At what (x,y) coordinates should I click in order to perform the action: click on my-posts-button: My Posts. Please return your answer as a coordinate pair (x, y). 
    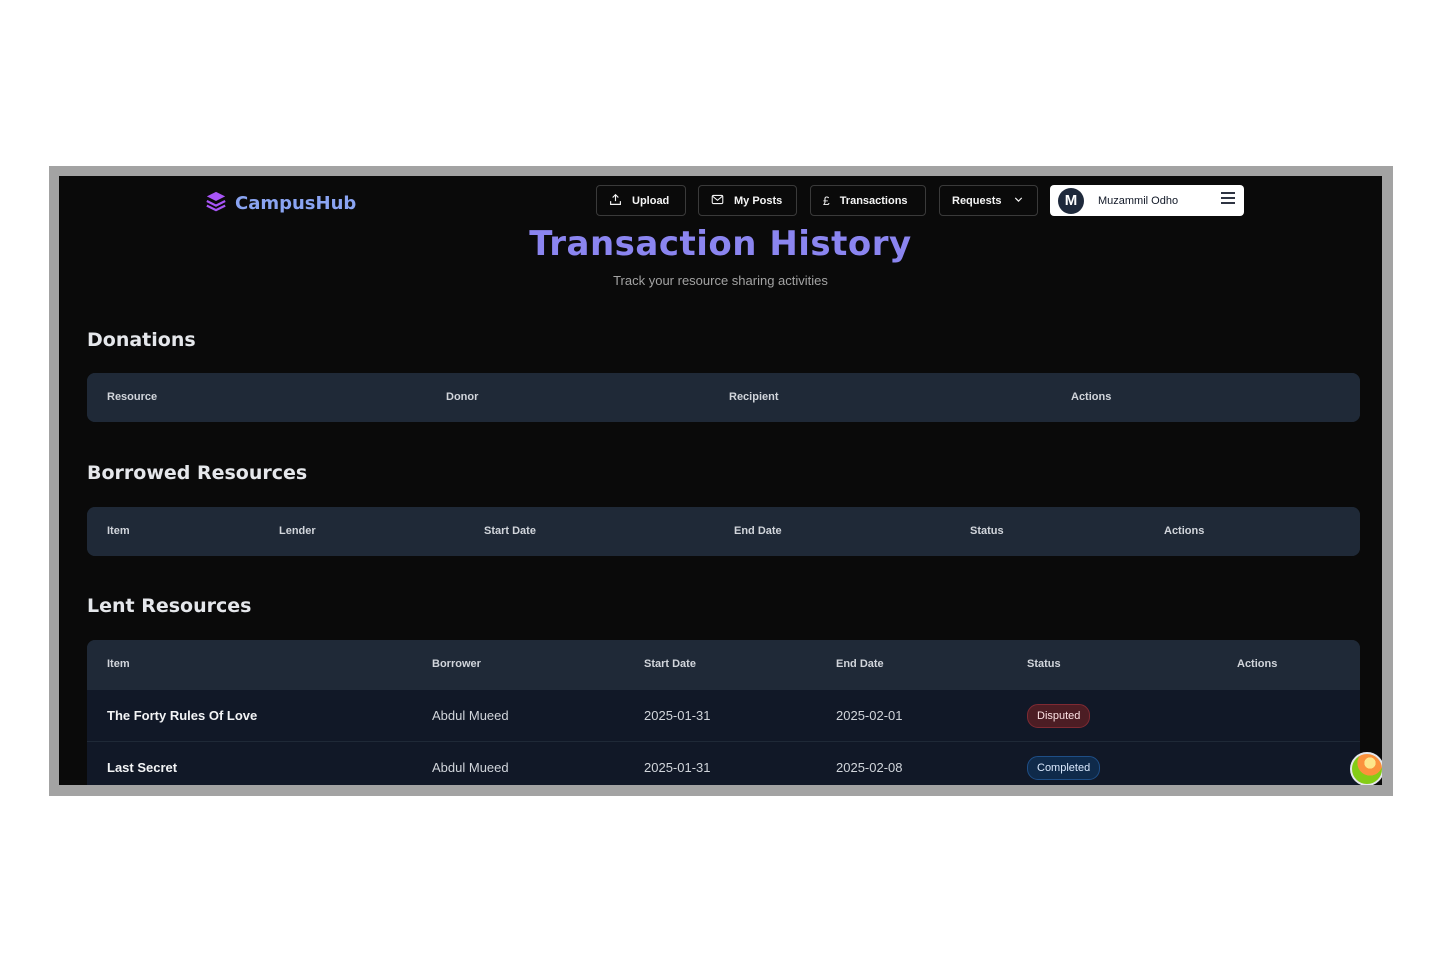
    Looking at the image, I should click on (747, 200).